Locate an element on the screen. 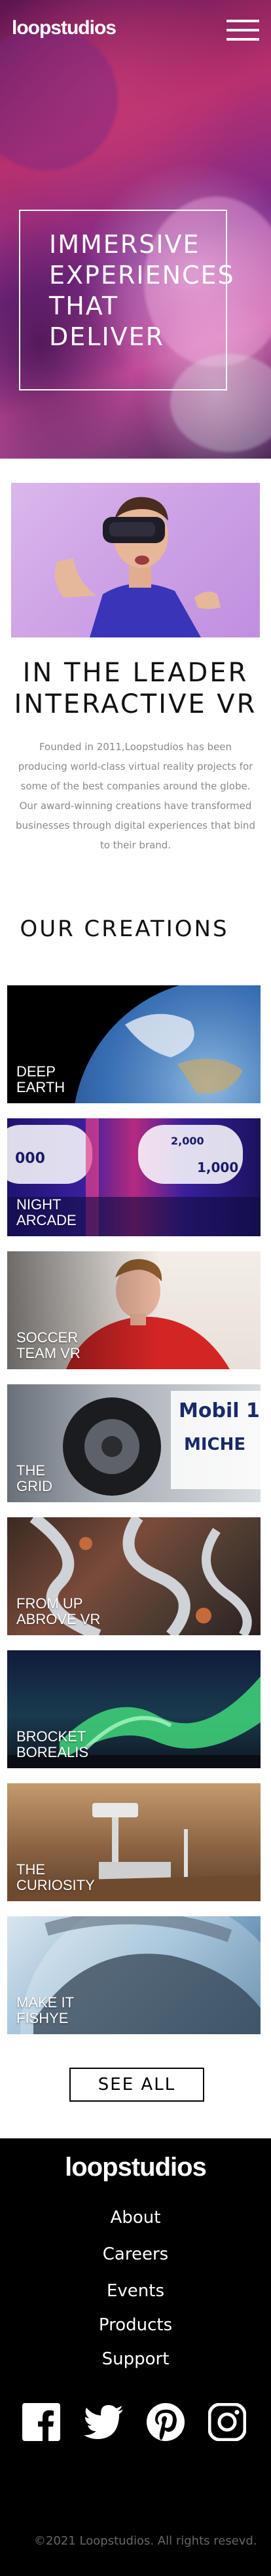  twitter-icon is located at coordinates (102, 2422).